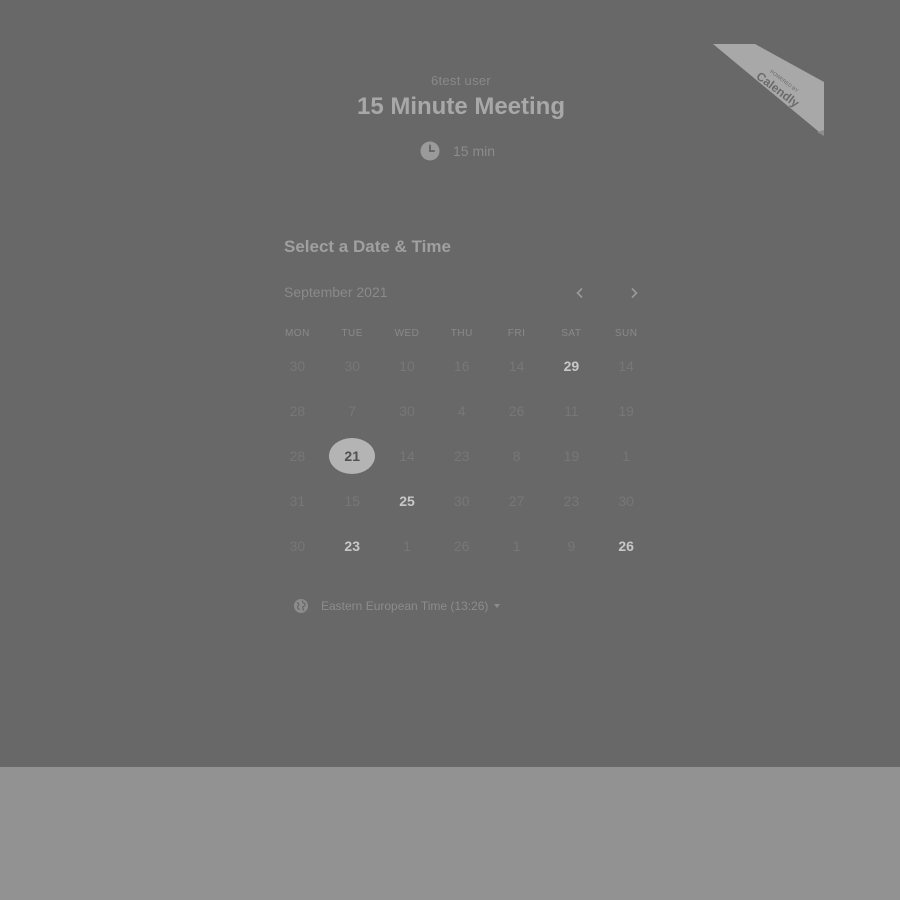 Image resolution: width=900 pixels, height=900 pixels. I want to click on calendar-week: 30 23 1 26 1 9 26, so click(462, 546).